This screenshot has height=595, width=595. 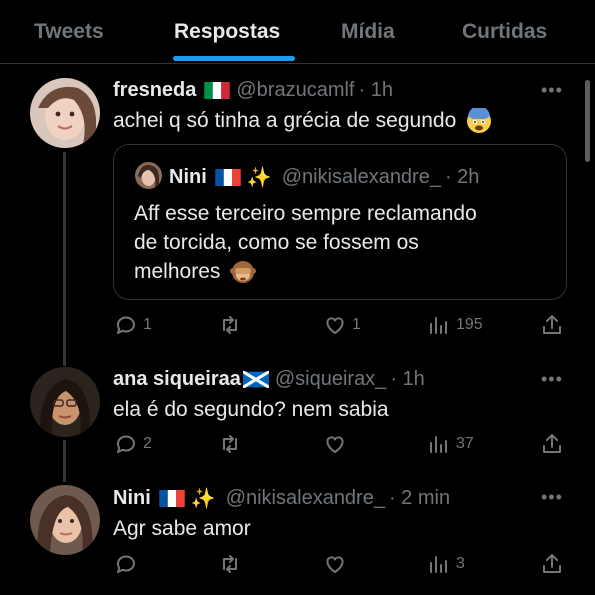 I want to click on view-count: 37, so click(x=465, y=443).